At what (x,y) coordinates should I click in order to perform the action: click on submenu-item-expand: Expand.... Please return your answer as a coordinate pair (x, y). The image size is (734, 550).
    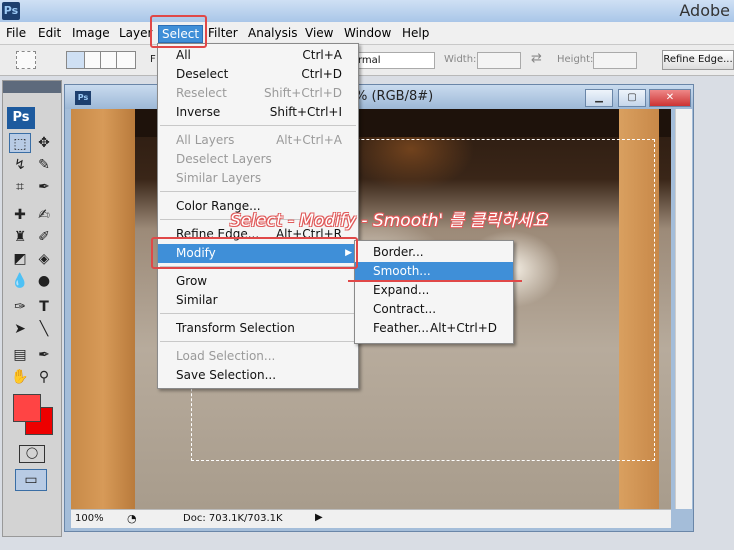
    Looking at the image, I should click on (434, 290).